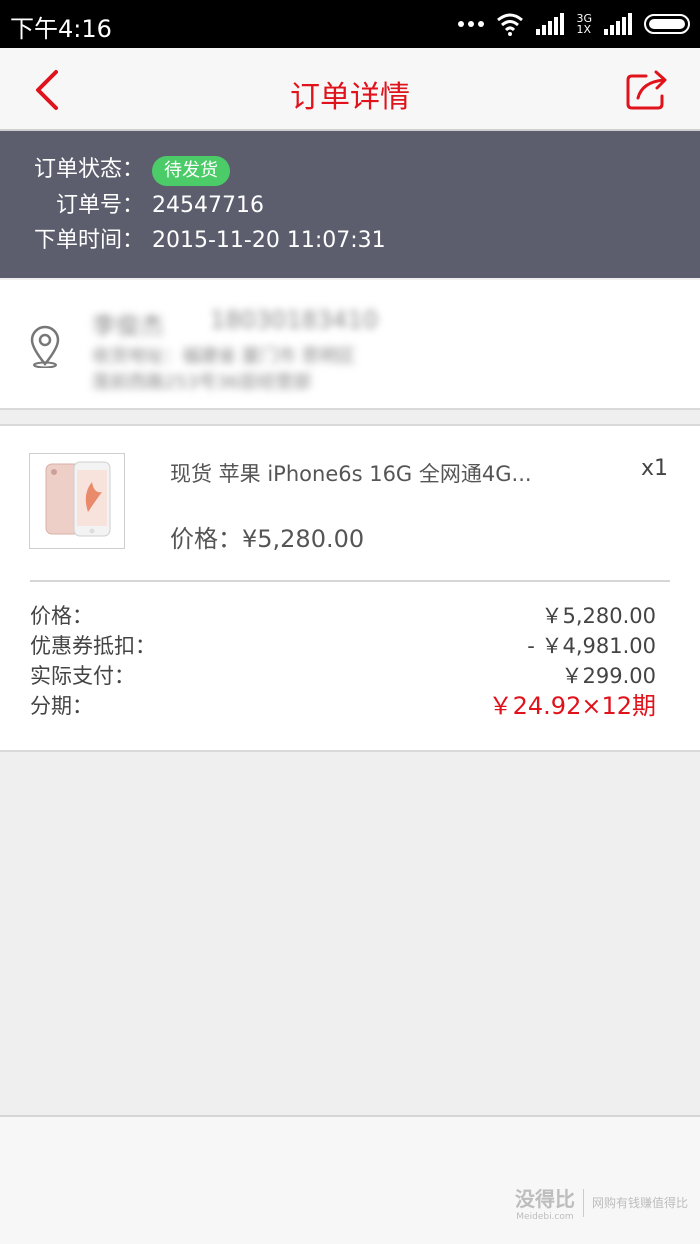 This screenshot has height=1244, width=700. What do you see at coordinates (350, 97) in the screenshot?
I see `page-title: 订单详情` at bounding box center [350, 97].